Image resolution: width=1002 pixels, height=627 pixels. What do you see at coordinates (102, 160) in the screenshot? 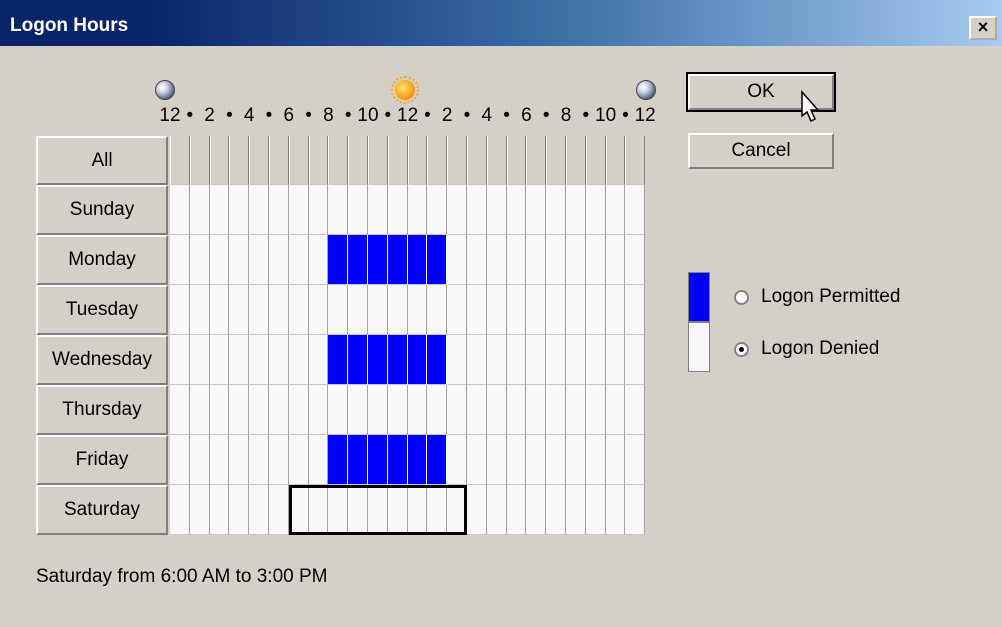
I see `select-all-button: All` at bounding box center [102, 160].